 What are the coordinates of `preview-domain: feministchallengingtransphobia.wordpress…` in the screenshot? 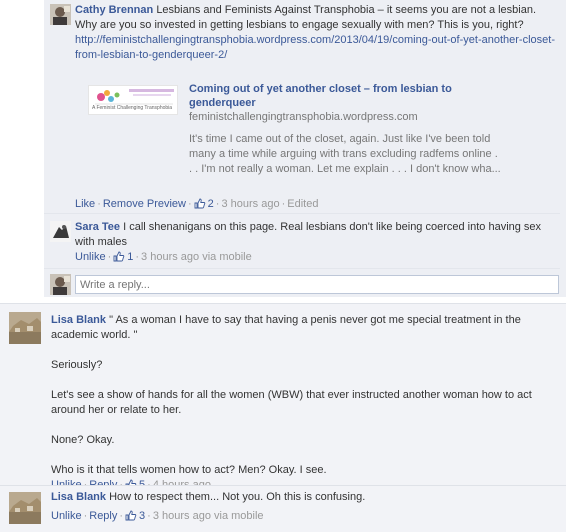 It's located at (303, 117).